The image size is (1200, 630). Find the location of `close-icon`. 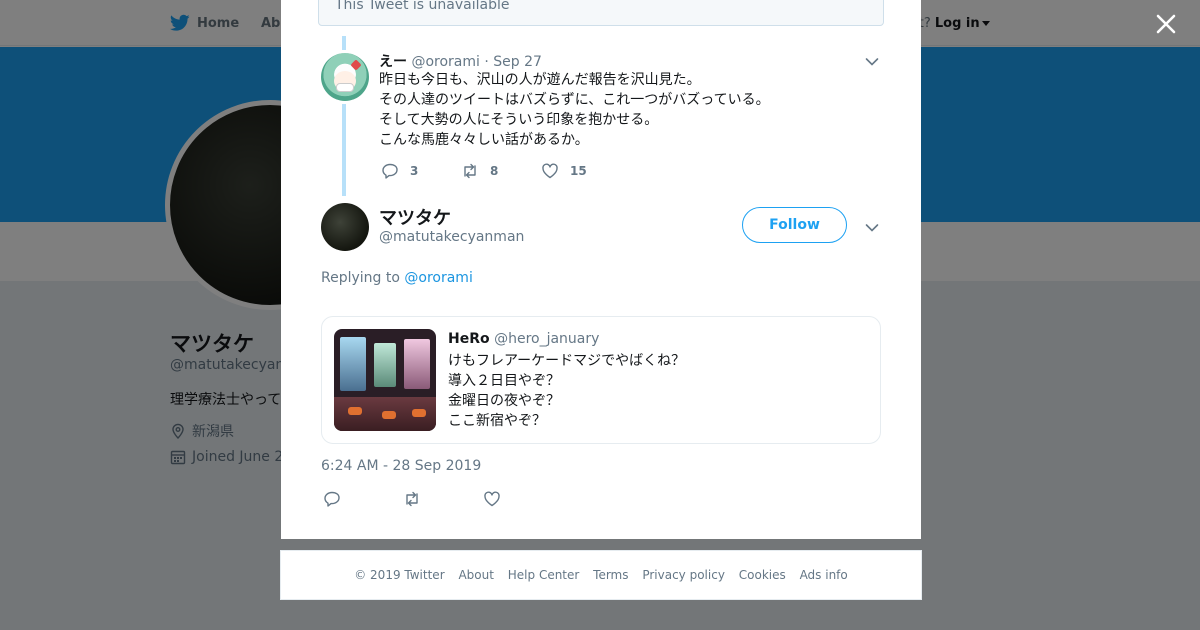

close-icon is located at coordinates (1166, 24).